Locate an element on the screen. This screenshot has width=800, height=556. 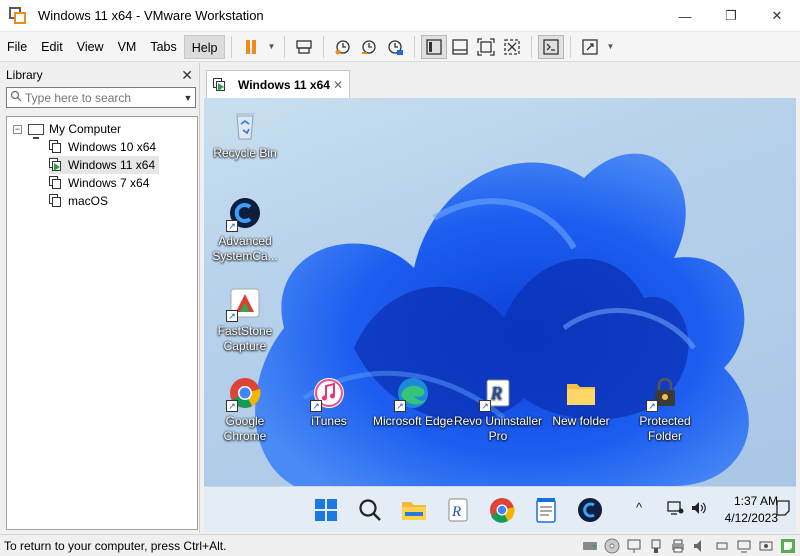
usb-icon is located at coordinates (656, 546).